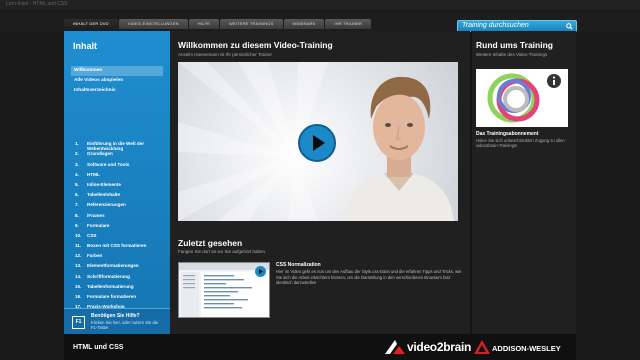 The height and width of the screenshot is (360, 640). What do you see at coordinates (37, 4) in the screenshot?
I see `window-title: Lern-Insel - HTML und CSS` at bounding box center [37, 4].